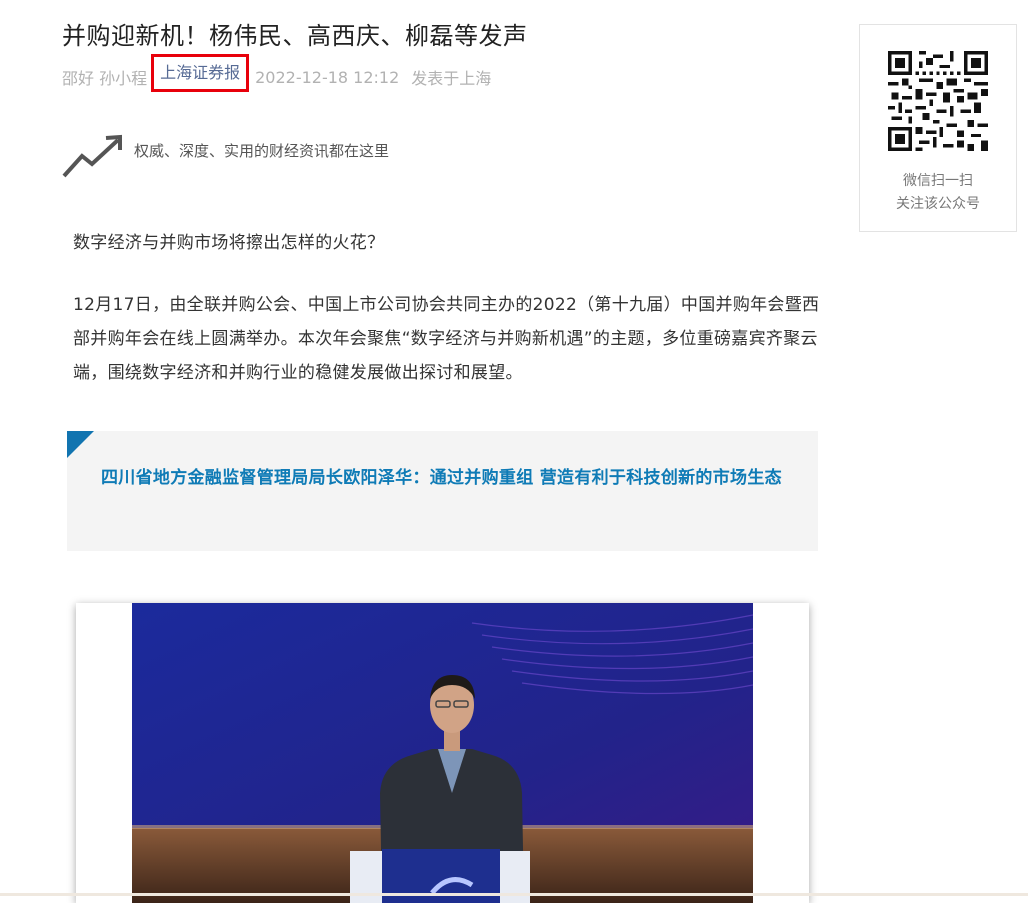 This screenshot has height=903, width=1028. What do you see at coordinates (441, 478) in the screenshot?
I see `callout-heading: 四川省地方金融监督管理局局长欧阳泽华：通过并购重组 营造有利于科技创新的市场生态` at bounding box center [441, 478].